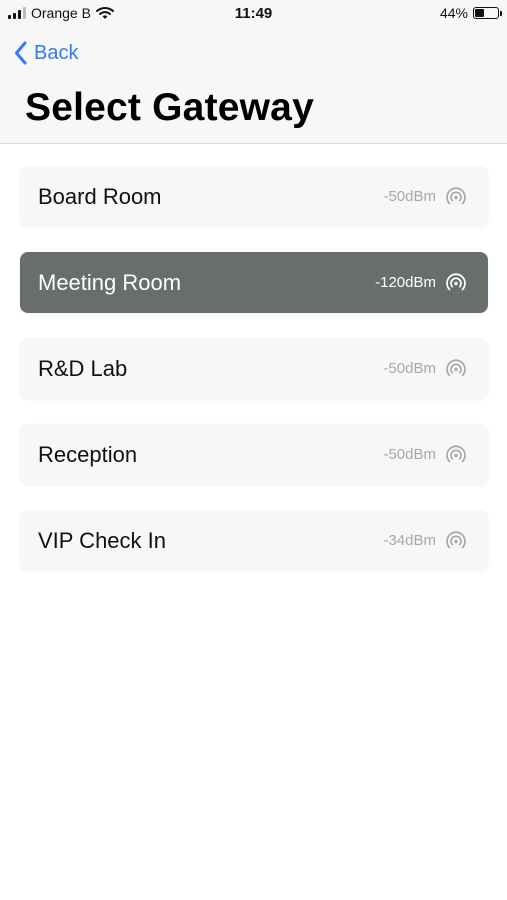 This screenshot has height=900, width=507. What do you see at coordinates (110, 282) in the screenshot?
I see `gateway-name: Meeting Room` at bounding box center [110, 282].